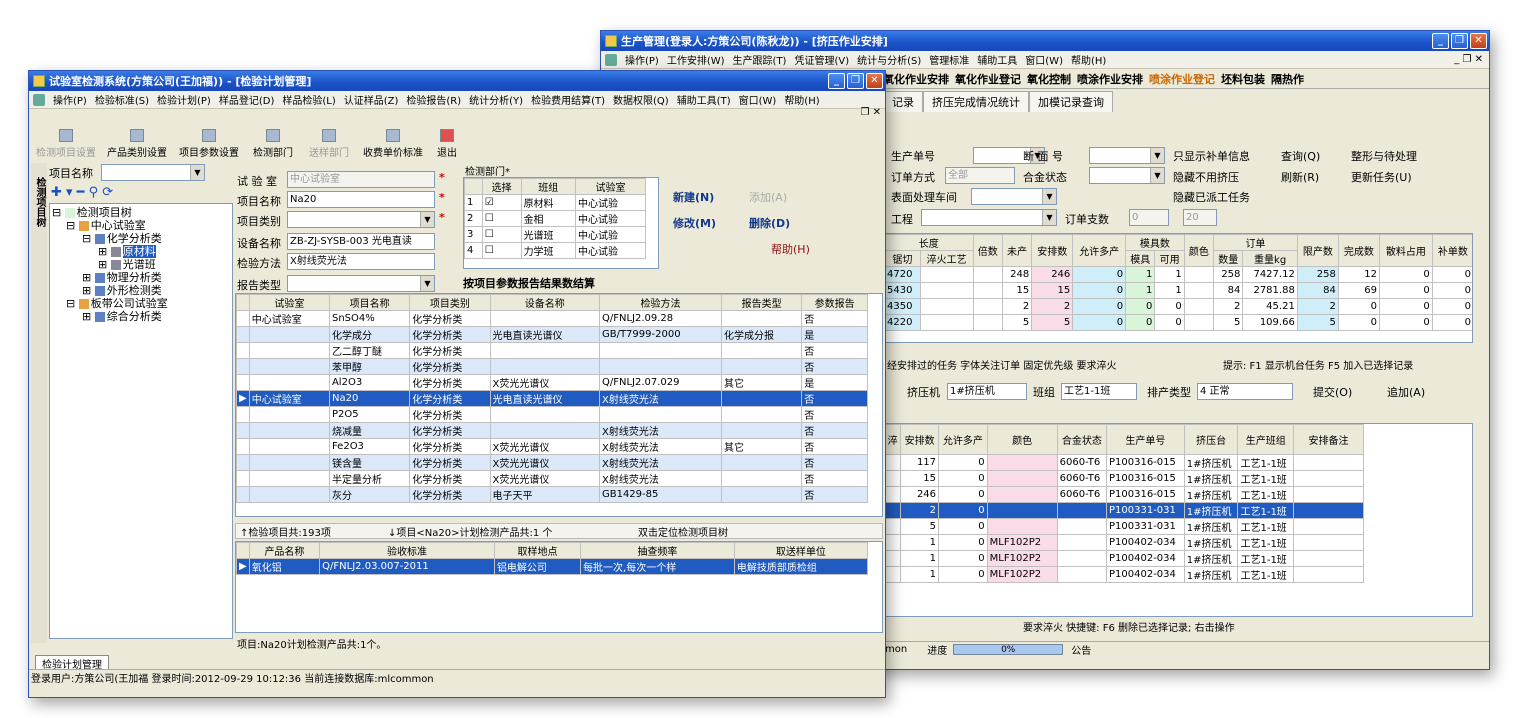 This screenshot has height=718, width=1521. What do you see at coordinates (1243, 79) in the screenshot?
I see `module-tab: 坯料包装` at bounding box center [1243, 79].